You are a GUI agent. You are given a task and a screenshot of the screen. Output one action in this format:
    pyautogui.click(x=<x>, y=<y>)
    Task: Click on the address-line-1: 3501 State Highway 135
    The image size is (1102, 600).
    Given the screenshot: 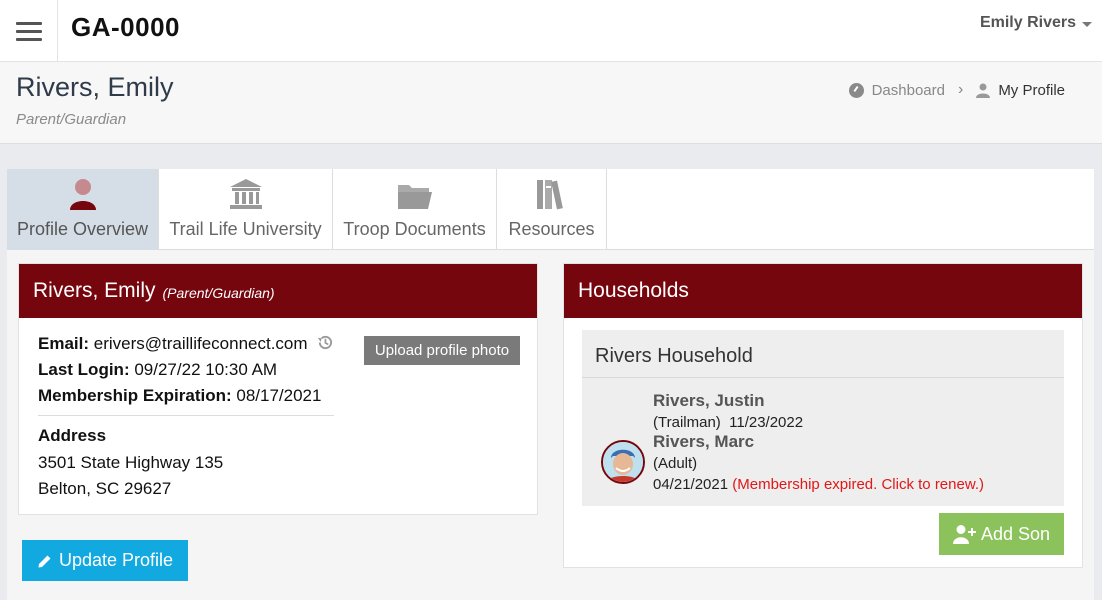 What is the action you would take?
    pyautogui.click(x=131, y=462)
    